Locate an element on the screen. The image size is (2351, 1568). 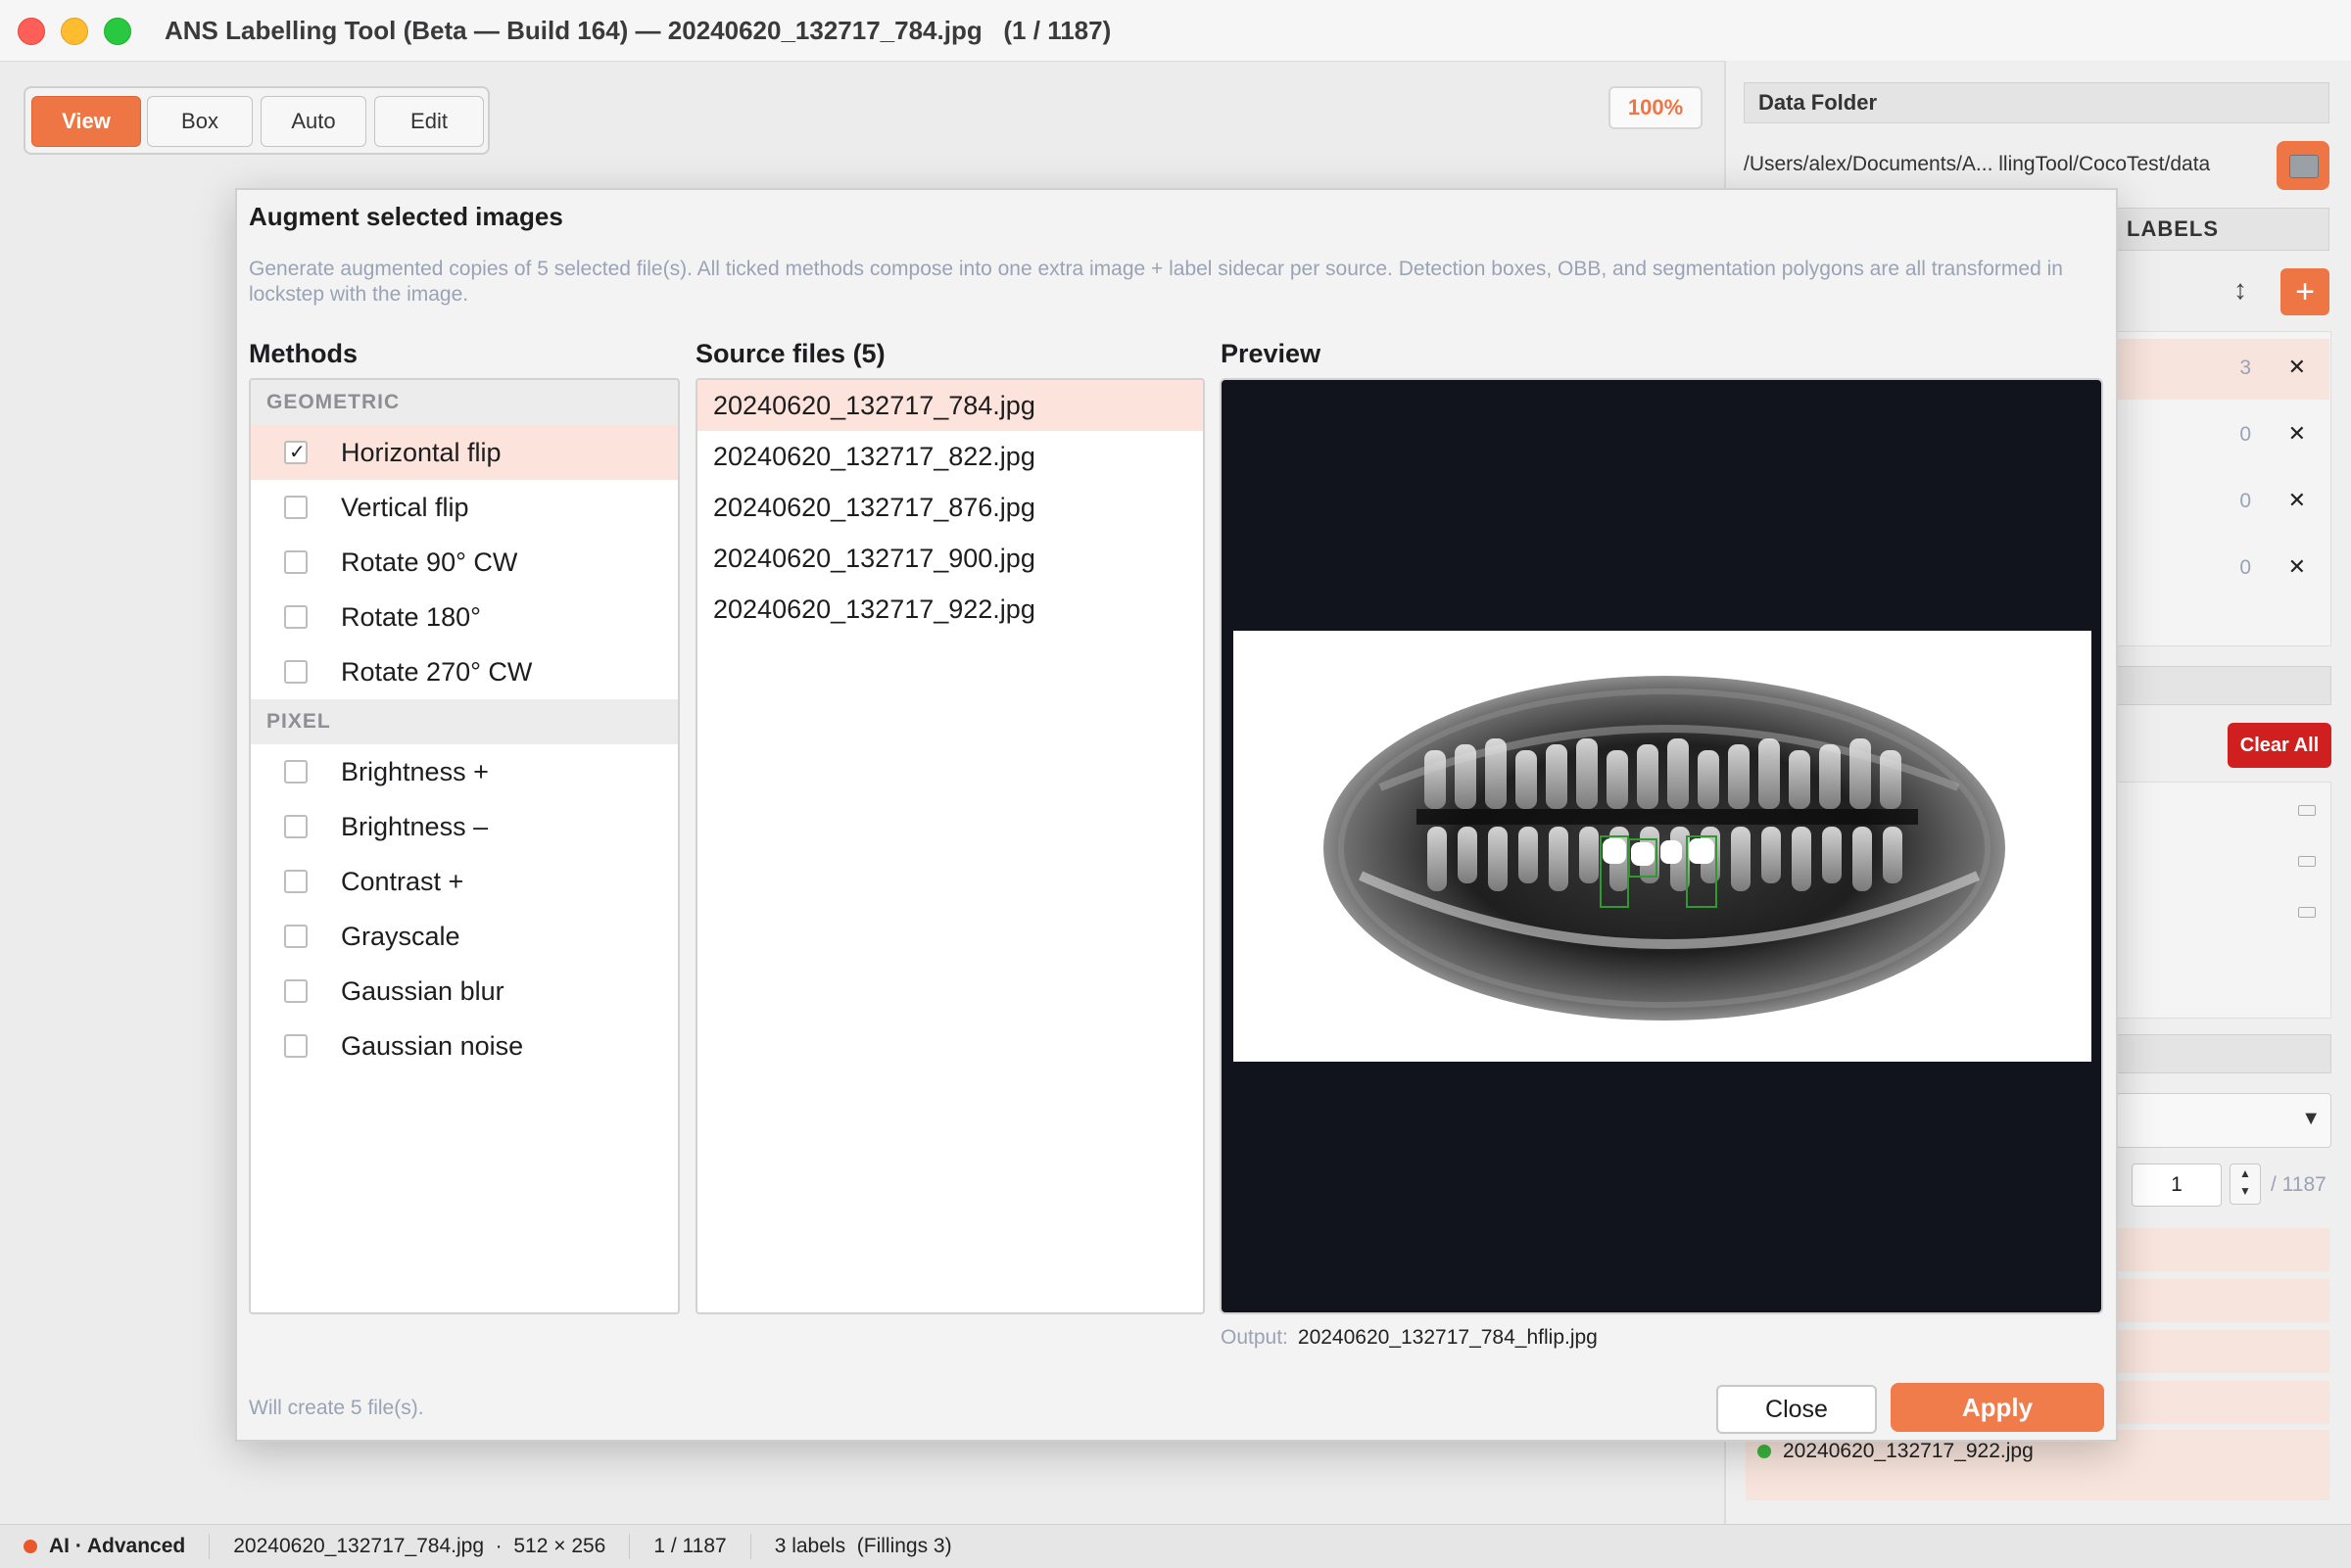
method-row: Vertical flip is located at coordinates (465, 508).